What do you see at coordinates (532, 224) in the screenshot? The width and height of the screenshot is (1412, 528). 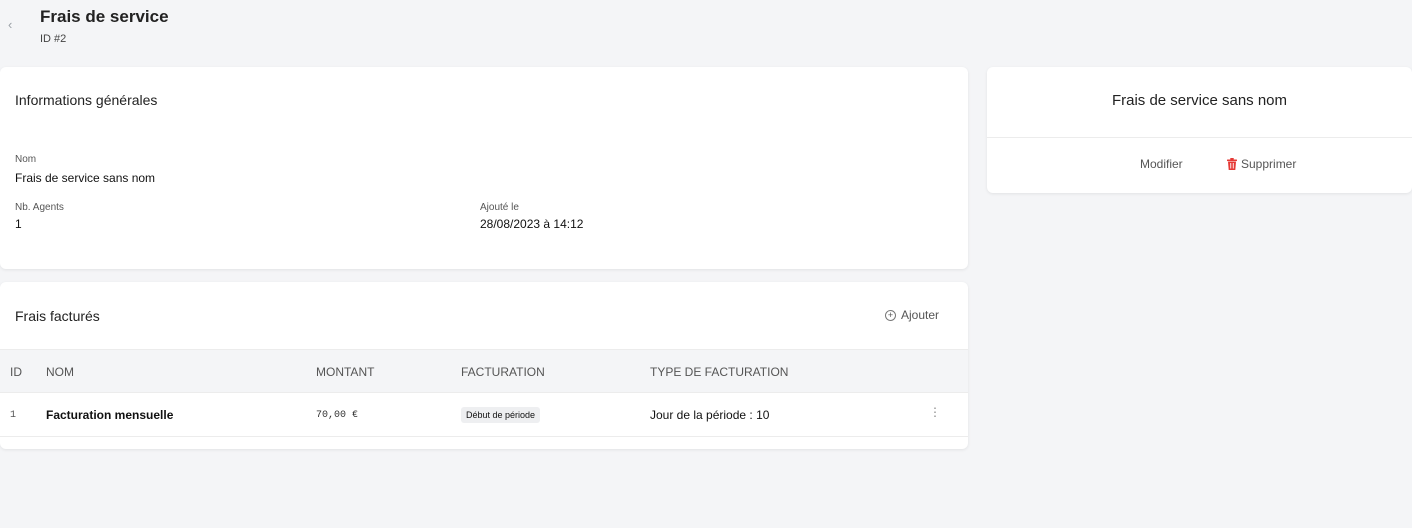 I see `added-date-value: 28/08/2023 à 14:12` at bounding box center [532, 224].